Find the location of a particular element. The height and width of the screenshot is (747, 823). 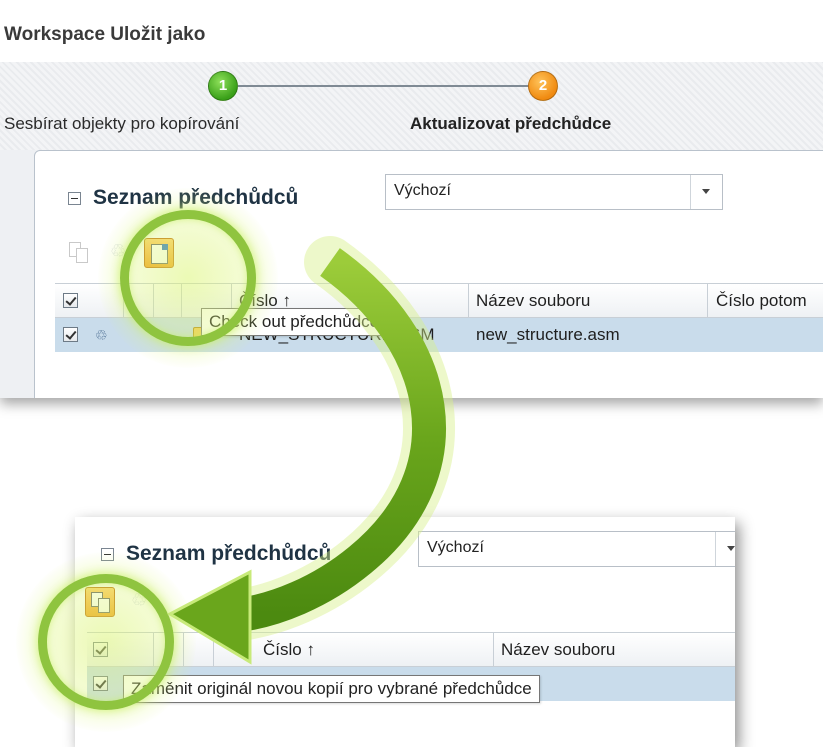

column-header-number: Číslo ↑ is located at coordinates (378, 650).